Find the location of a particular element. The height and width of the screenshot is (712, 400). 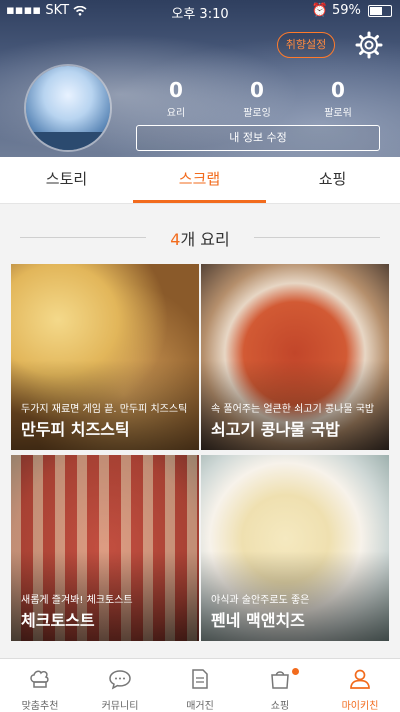

stat-label: 요리 is located at coordinates (176, 113).